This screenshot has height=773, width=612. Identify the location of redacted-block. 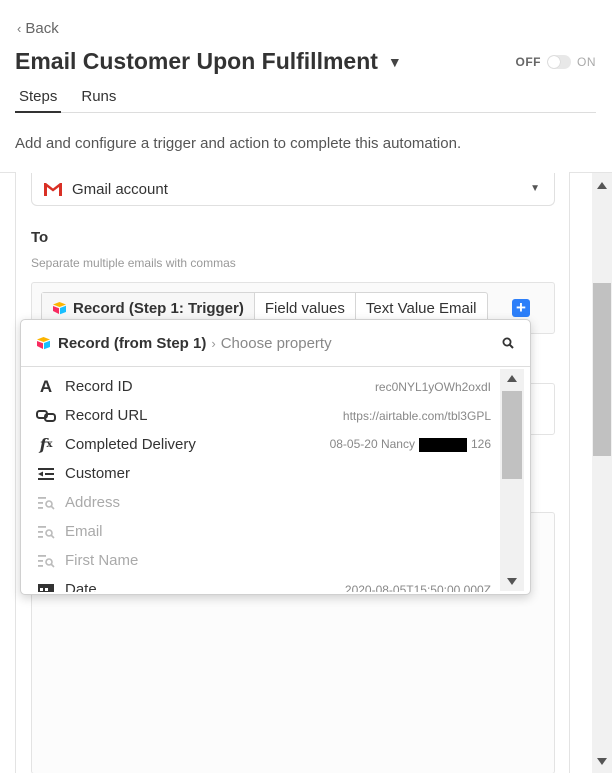
(442, 444).